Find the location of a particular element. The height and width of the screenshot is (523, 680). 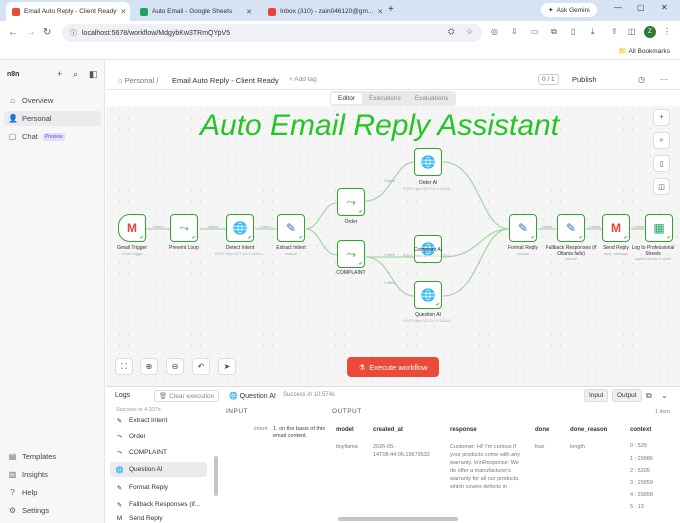

column-header-context: context is located at coordinates (641, 430).